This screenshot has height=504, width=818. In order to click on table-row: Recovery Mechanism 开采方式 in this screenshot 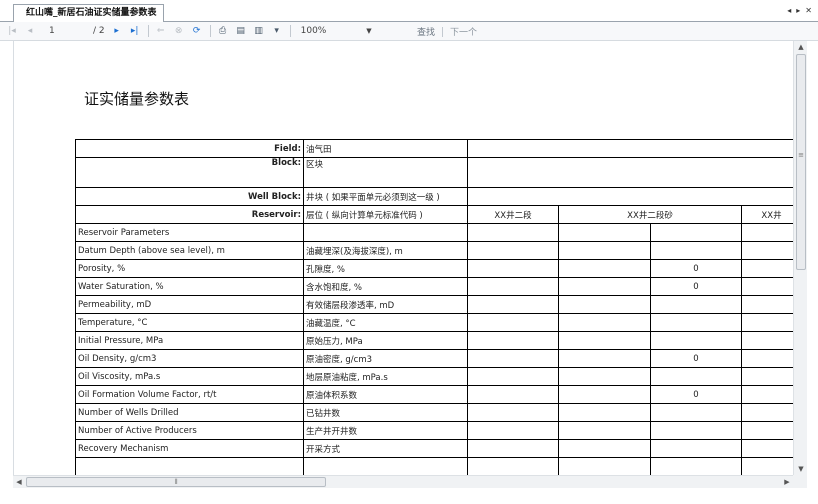, I will do `click(438, 448)`.